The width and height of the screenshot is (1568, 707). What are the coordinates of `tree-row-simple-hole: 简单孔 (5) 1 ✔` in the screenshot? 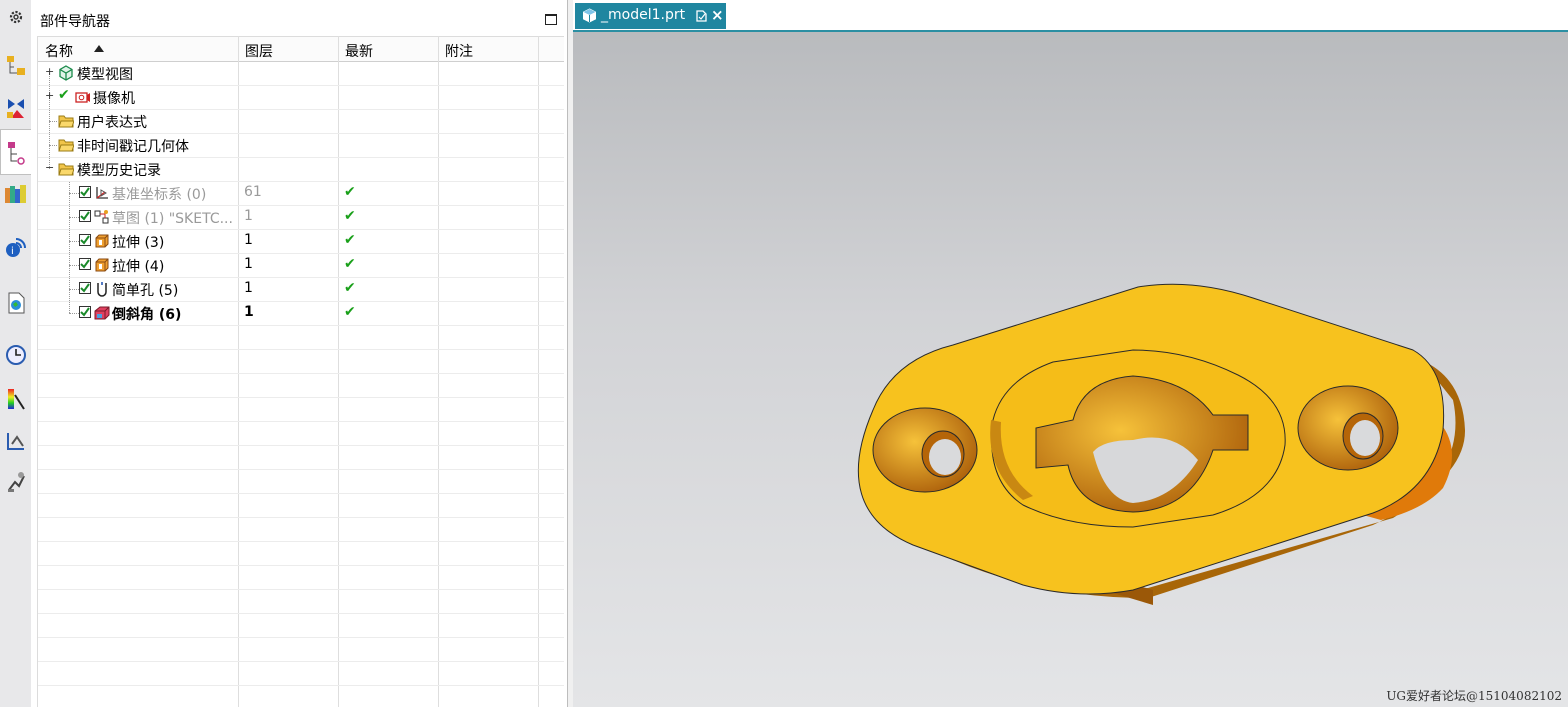 It's located at (301, 289).